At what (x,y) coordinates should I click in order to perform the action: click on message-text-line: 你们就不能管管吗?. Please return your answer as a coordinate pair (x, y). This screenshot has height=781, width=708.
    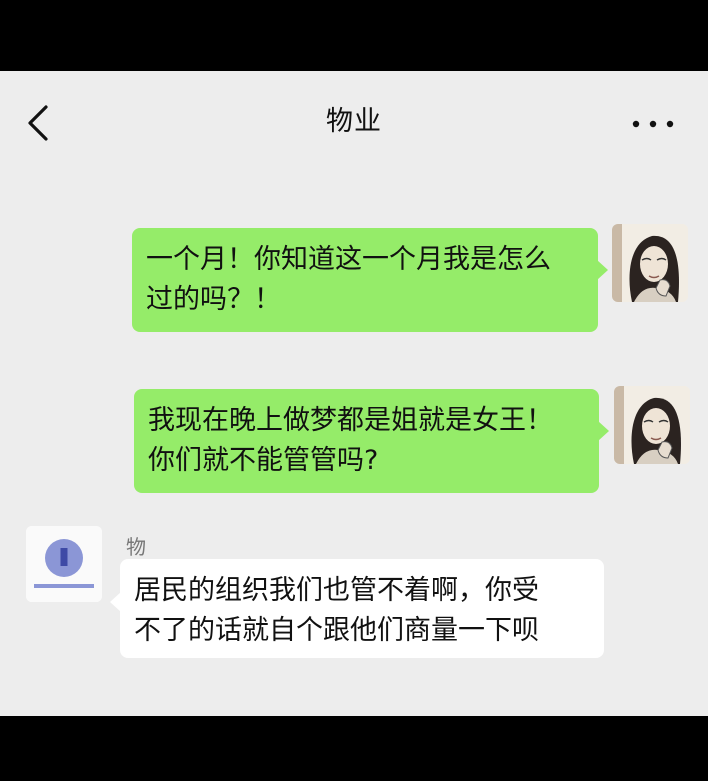
    Looking at the image, I should click on (263, 460).